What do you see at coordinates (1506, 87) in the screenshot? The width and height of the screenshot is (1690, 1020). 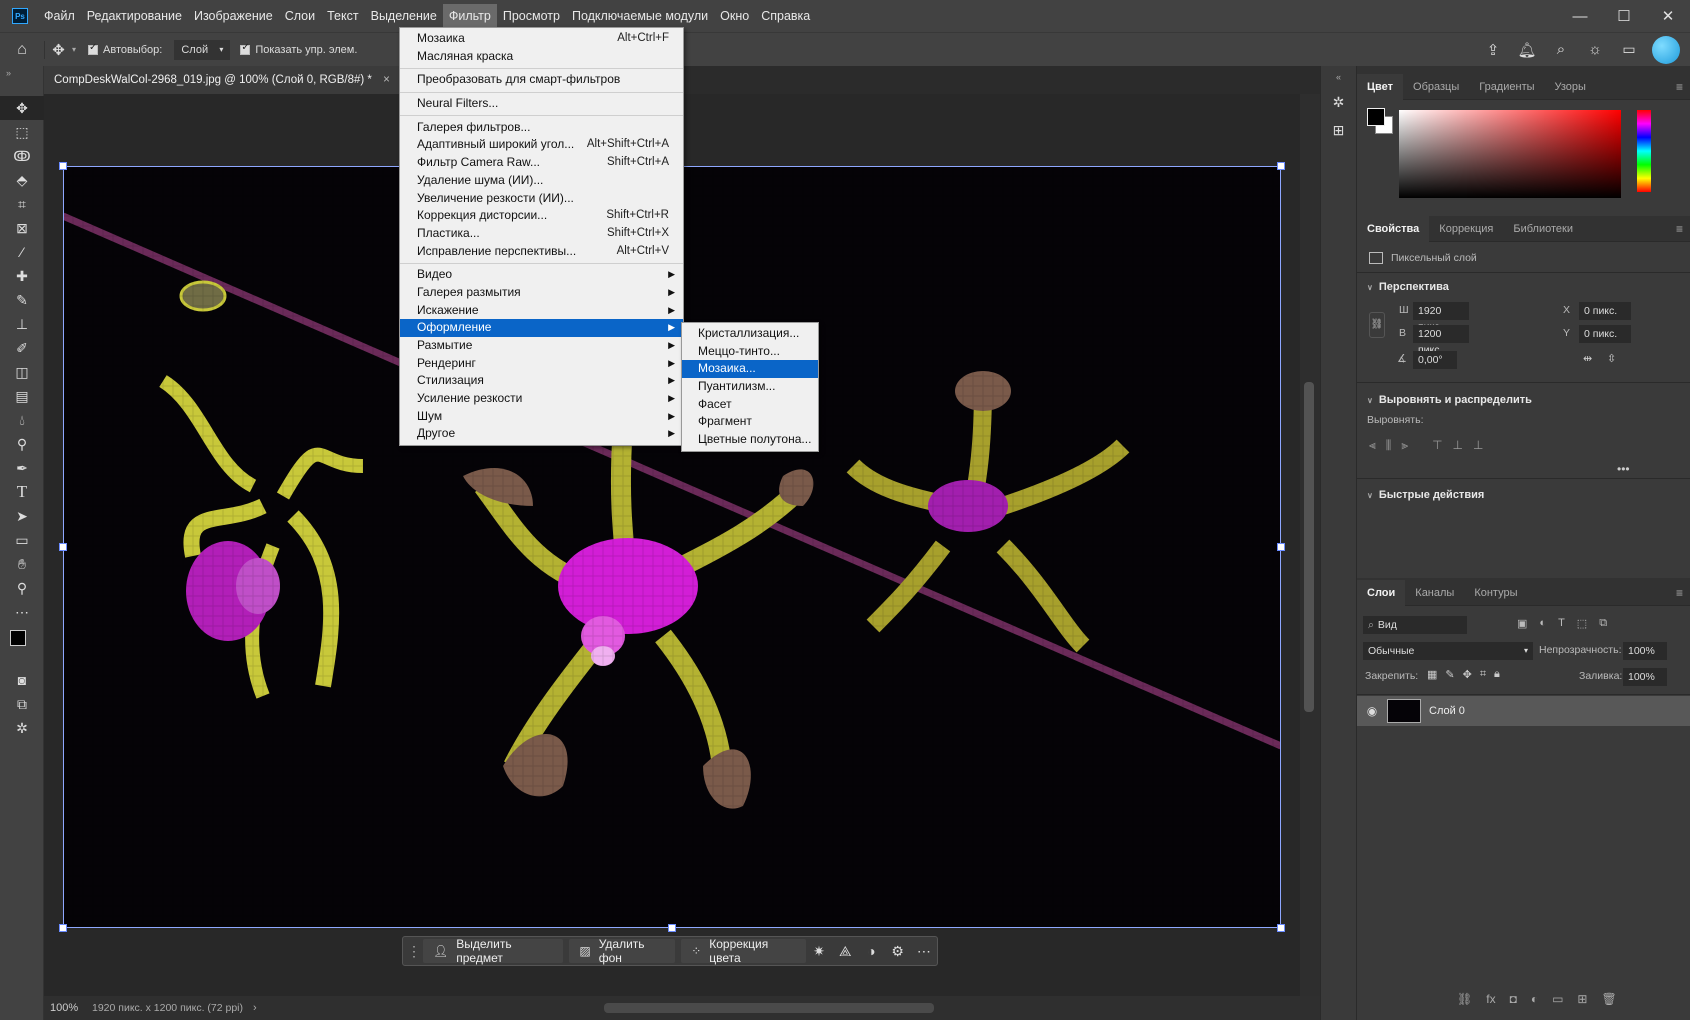 I see `tab-gradients: Градиенты` at bounding box center [1506, 87].